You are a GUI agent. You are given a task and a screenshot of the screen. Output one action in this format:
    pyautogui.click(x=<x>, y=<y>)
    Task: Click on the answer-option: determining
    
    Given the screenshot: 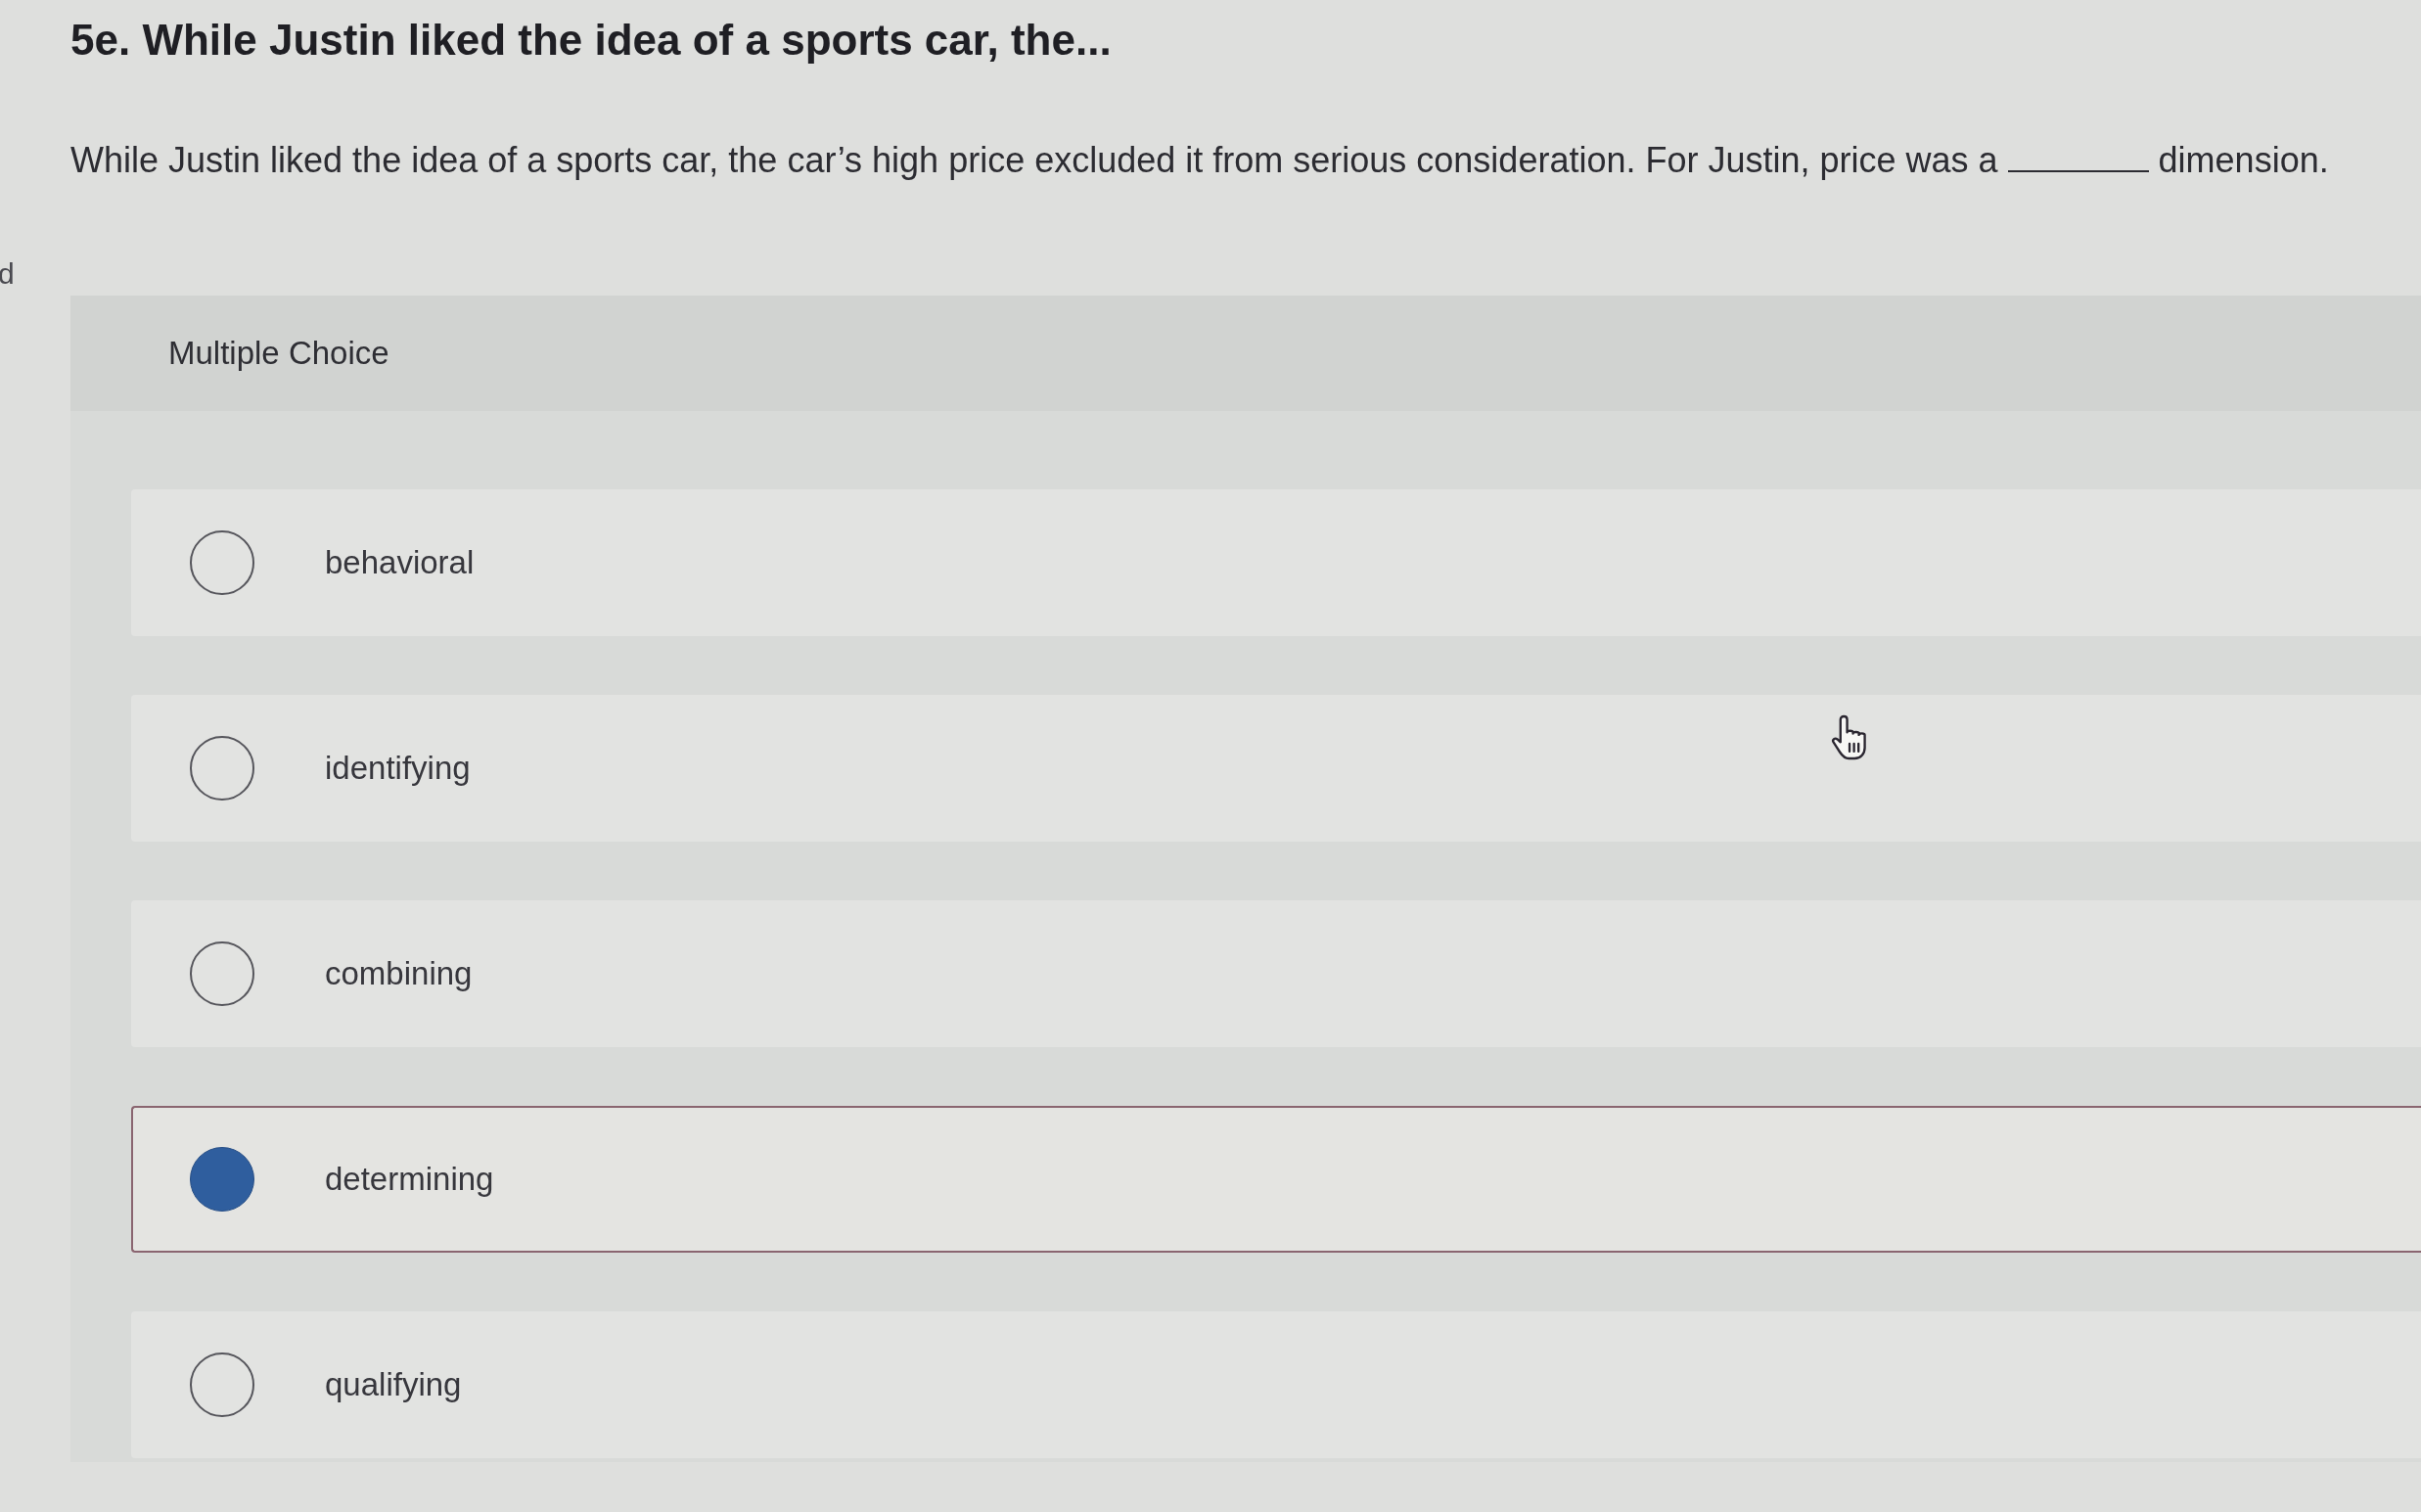 What is the action you would take?
    pyautogui.click(x=1276, y=1179)
    